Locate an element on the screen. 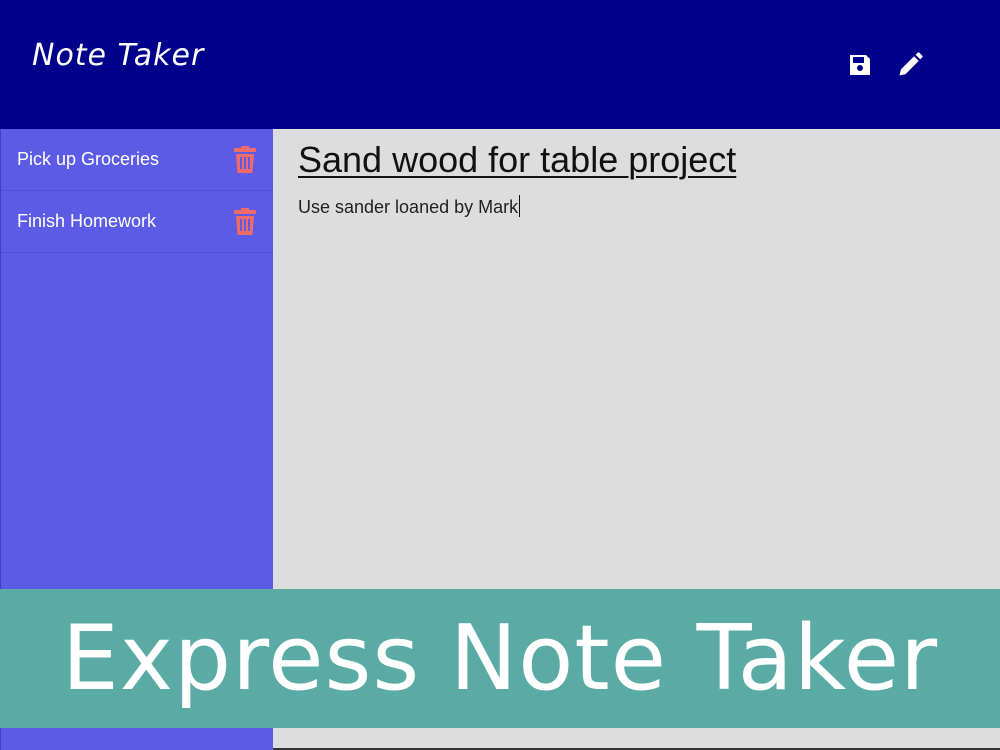  new-note-button is located at coordinates (910, 65).